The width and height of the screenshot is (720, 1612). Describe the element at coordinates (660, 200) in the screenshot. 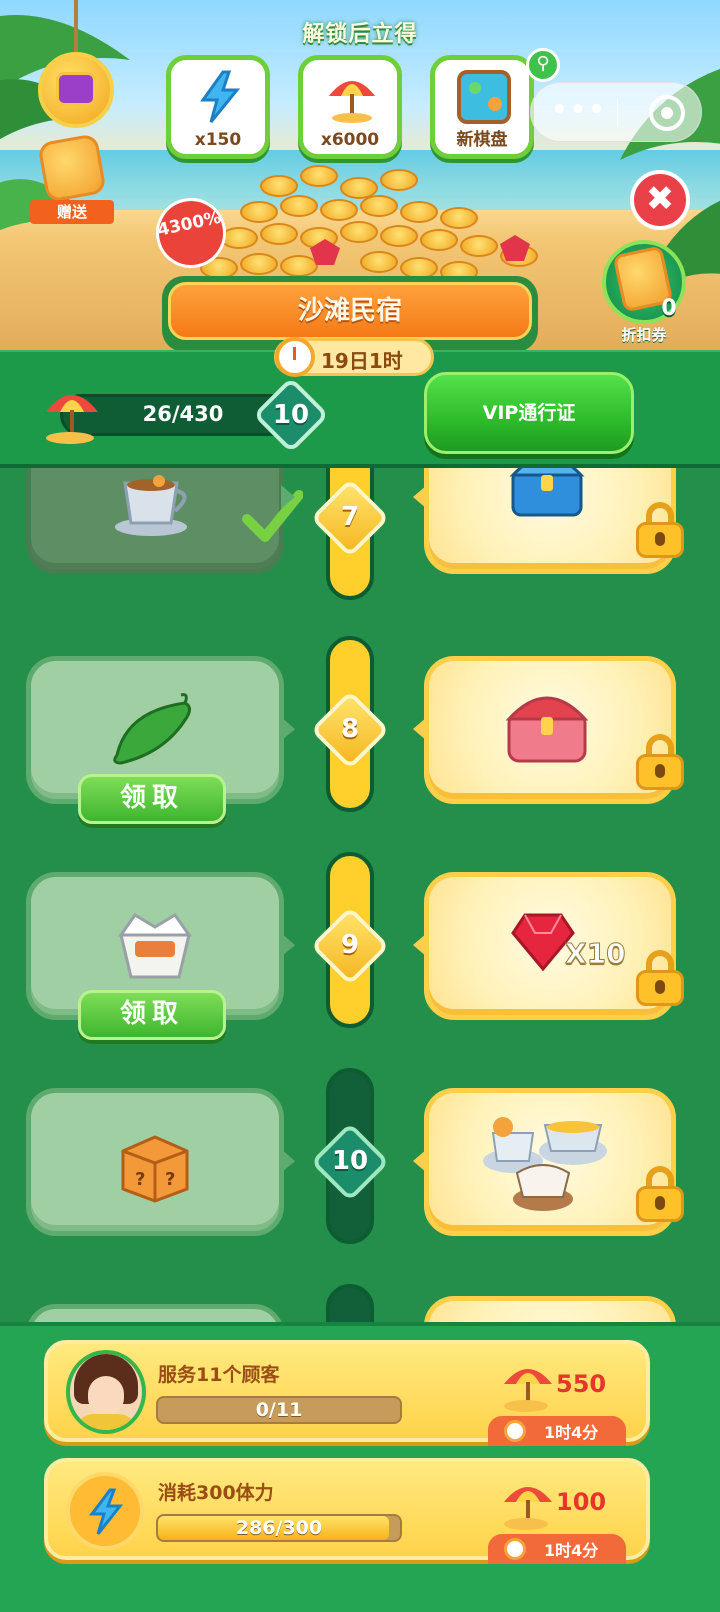

I see `close-button: ✖` at that location.